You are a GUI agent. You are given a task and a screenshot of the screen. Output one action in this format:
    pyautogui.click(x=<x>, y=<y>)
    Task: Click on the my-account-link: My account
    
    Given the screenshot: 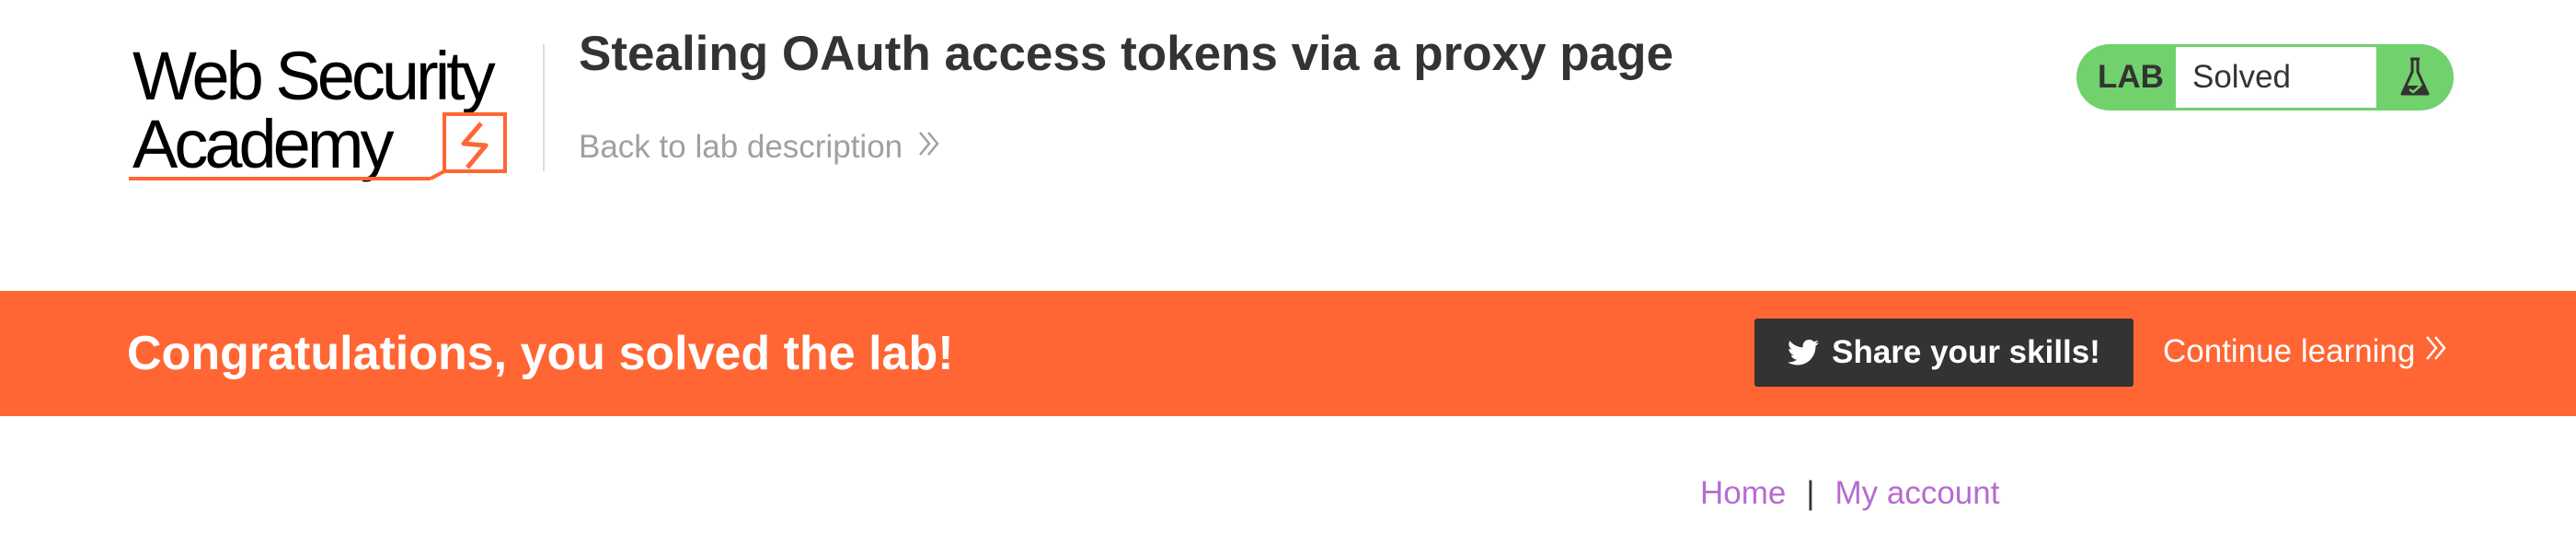 What is the action you would take?
    pyautogui.click(x=1916, y=493)
    